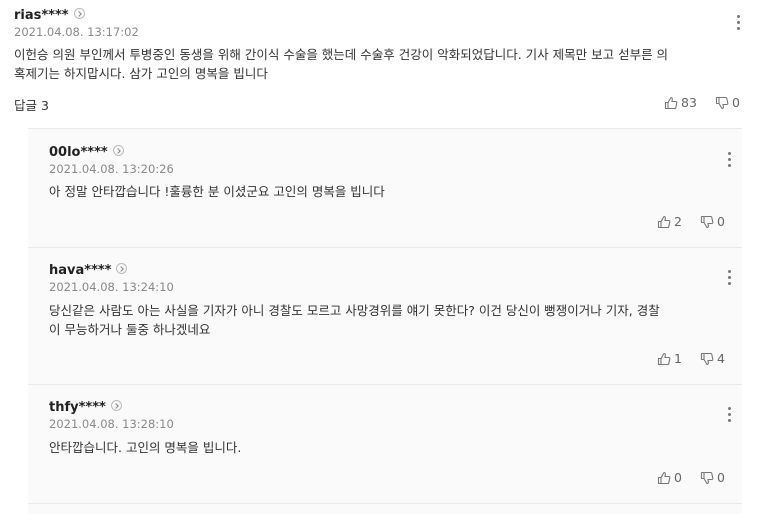 The width and height of the screenshot is (758, 514). I want to click on reply-author-name: thfy****, so click(77, 407).